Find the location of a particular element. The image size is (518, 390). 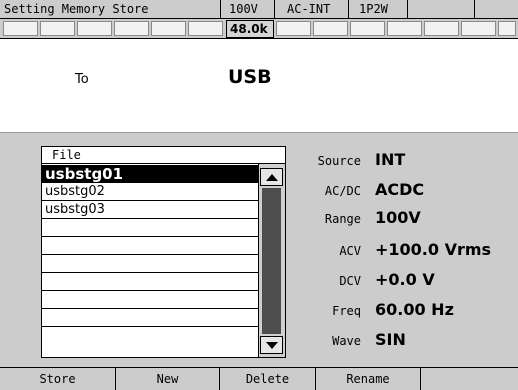

triangle-up-icon is located at coordinates (271, 177).